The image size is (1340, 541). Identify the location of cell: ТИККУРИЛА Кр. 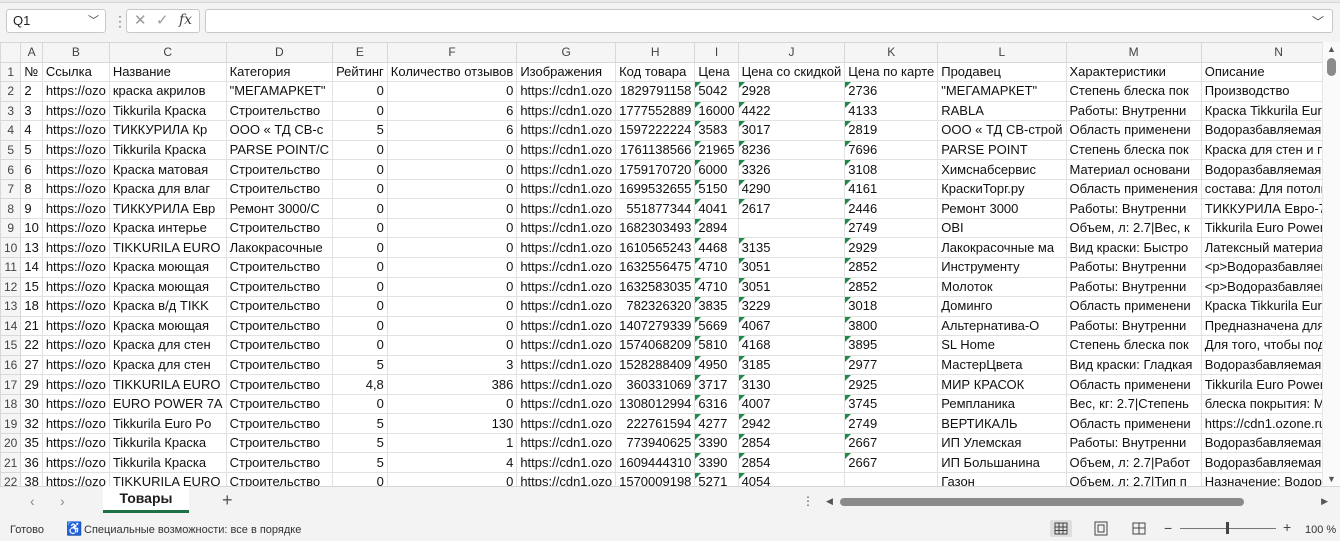
(167, 130).